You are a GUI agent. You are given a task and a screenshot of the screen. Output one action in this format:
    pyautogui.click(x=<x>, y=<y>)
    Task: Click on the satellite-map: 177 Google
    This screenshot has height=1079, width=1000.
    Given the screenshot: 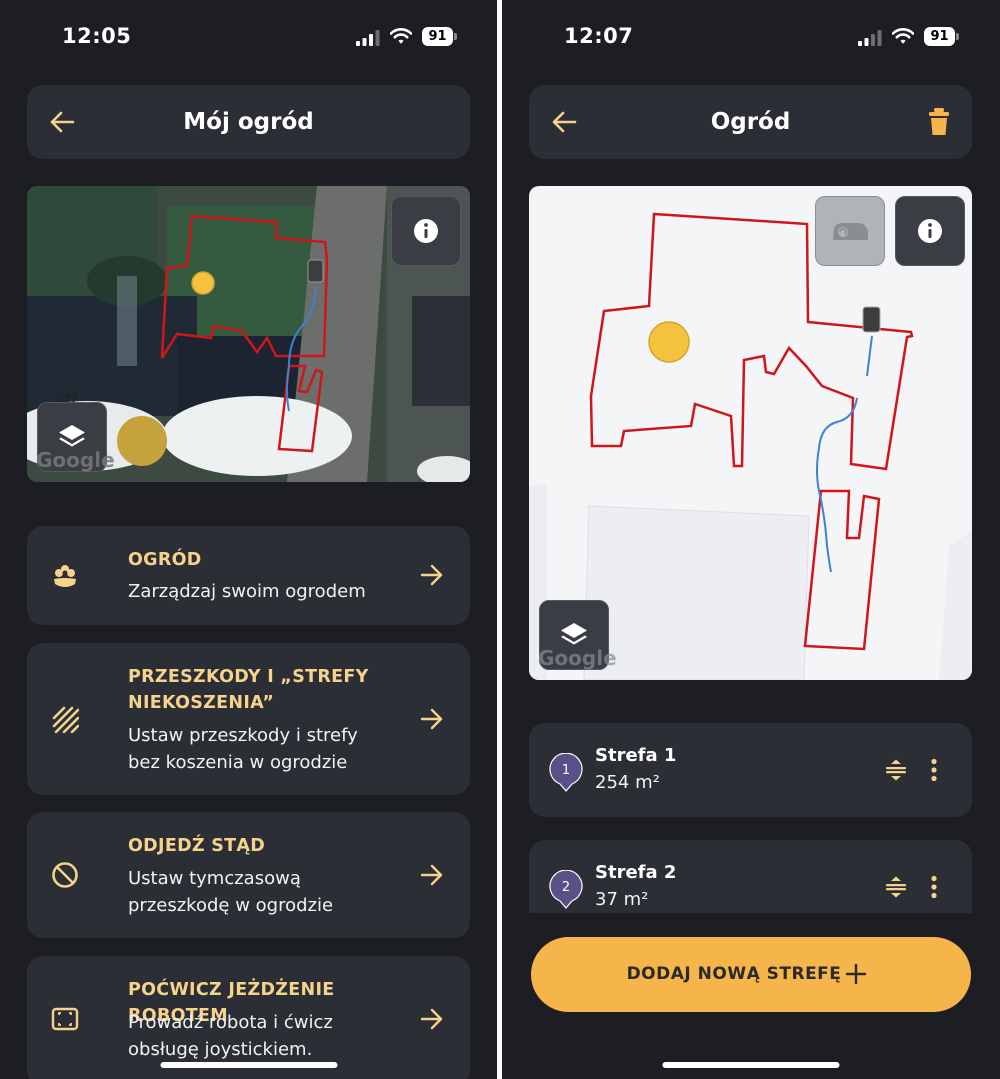 What is the action you would take?
    pyautogui.click(x=248, y=334)
    